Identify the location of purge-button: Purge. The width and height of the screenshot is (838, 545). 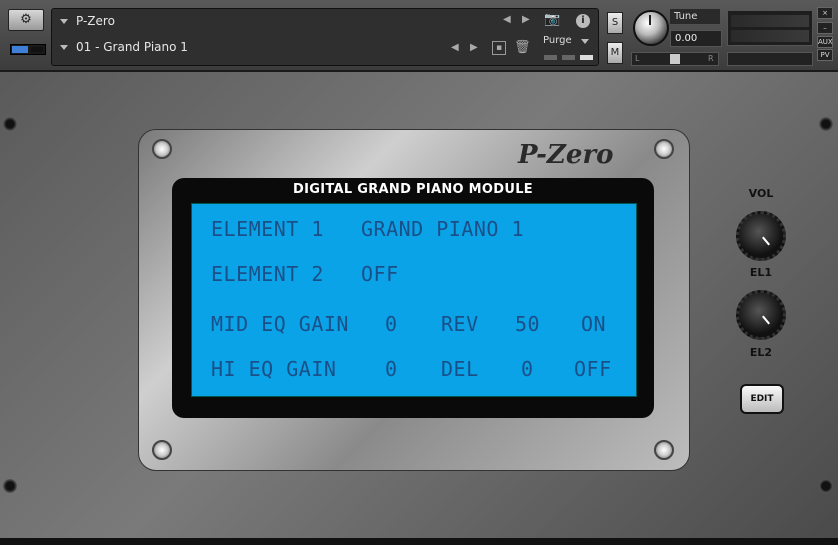
(557, 40).